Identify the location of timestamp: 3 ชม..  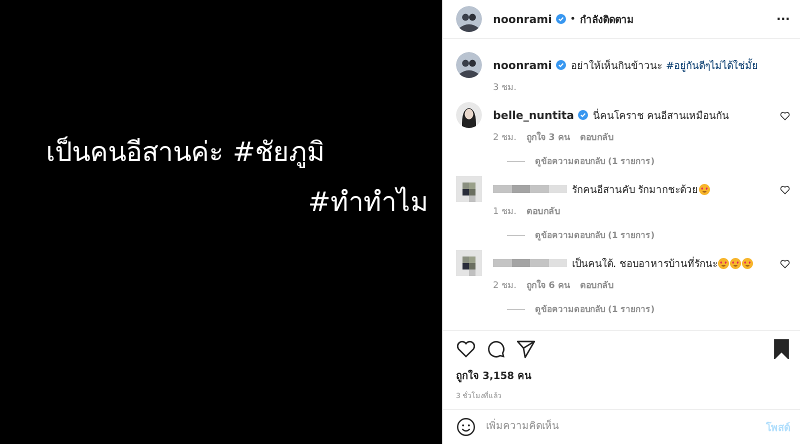
(504, 88).